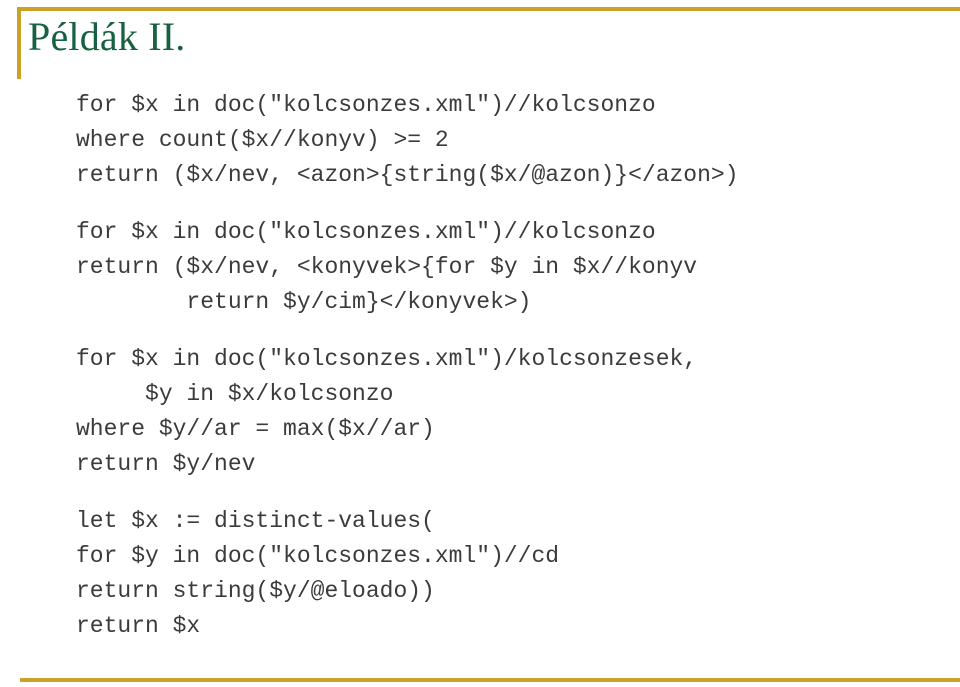 The height and width of the screenshot is (687, 960). What do you see at coordinates (138, 626) in the screenshot?
I see `code-line: return $x` at bounding box center [138, 626].